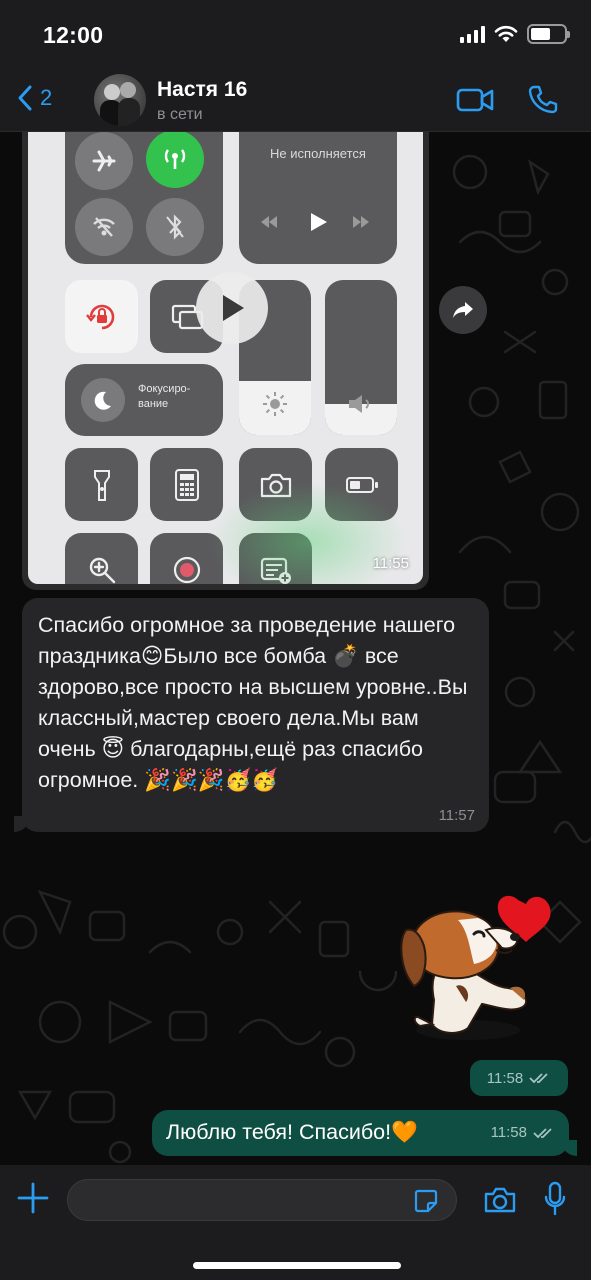 Image resolution: width=591 pixels, height=1280 pixels. I want to click on back-button: 2, so click(34, 98).